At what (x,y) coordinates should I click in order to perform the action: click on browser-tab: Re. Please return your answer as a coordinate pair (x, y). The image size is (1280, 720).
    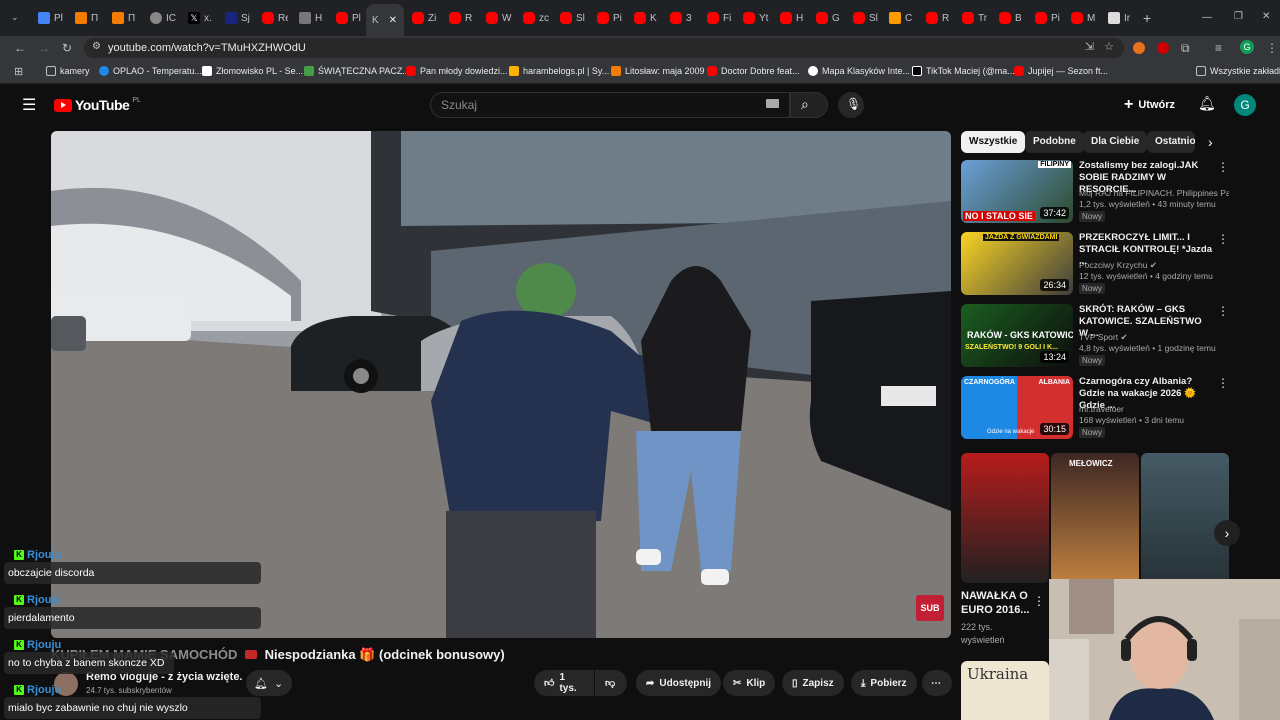
    Looking at the image, I should click on (275, 18).